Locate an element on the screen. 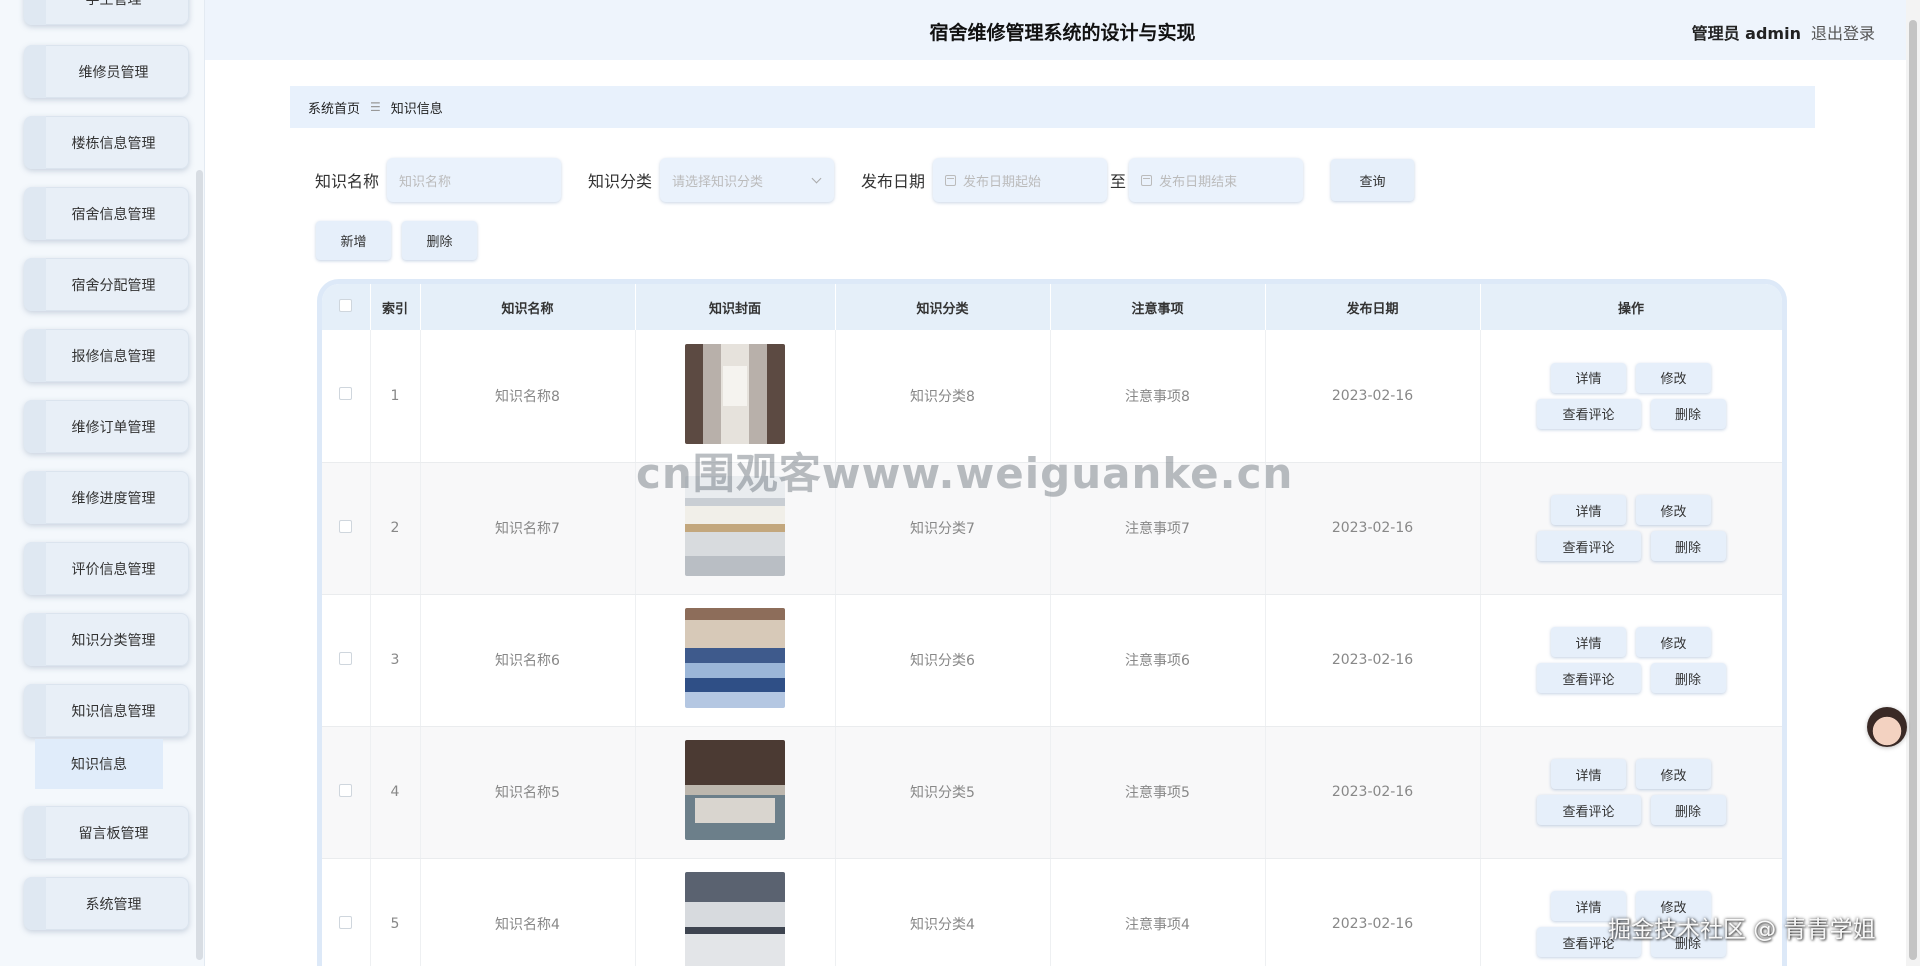  sidebar-item-repair-requests: 报修信息管理 is located at coordinates (106, 355).